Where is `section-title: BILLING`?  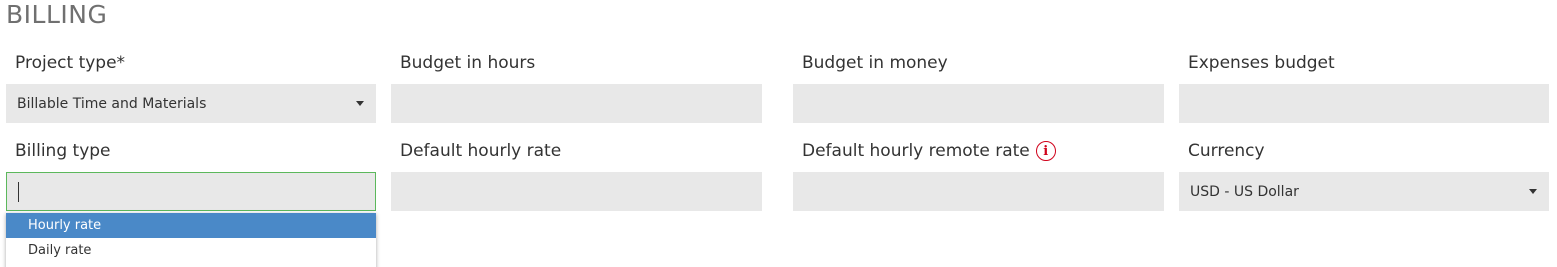
section-title: BILLING is located at coordinates (57, 14).